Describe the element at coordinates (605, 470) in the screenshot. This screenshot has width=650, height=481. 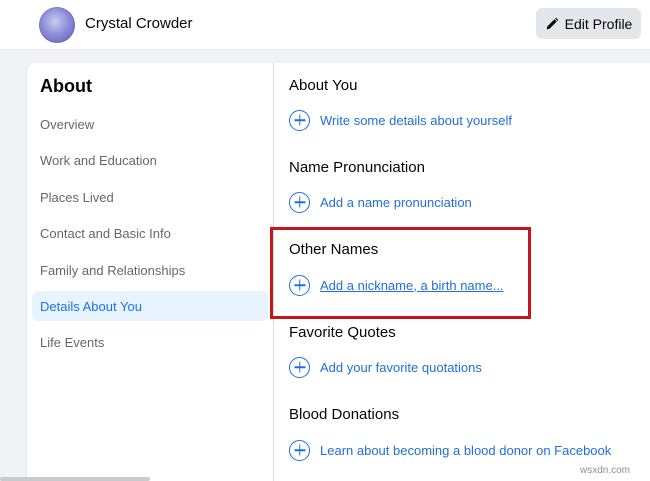
I see `watermark: wsxdn.com` at that location.